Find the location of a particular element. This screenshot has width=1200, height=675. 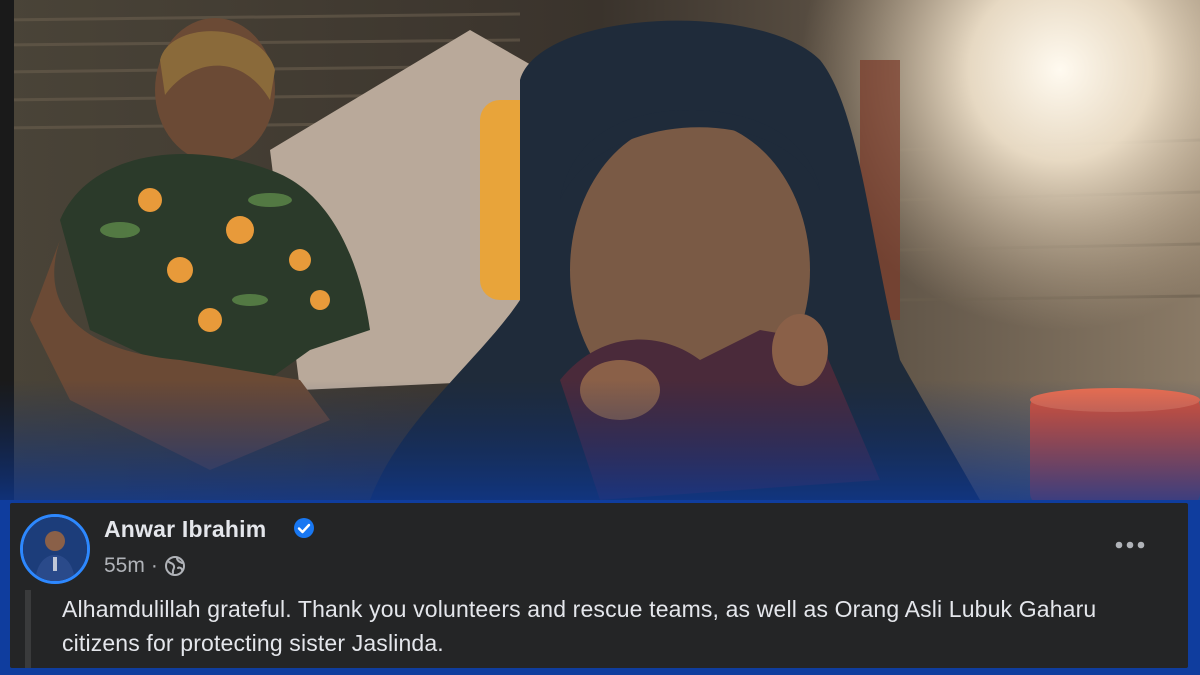

author-name: Anwar Ibrahim is located at coordinates (185, 529).